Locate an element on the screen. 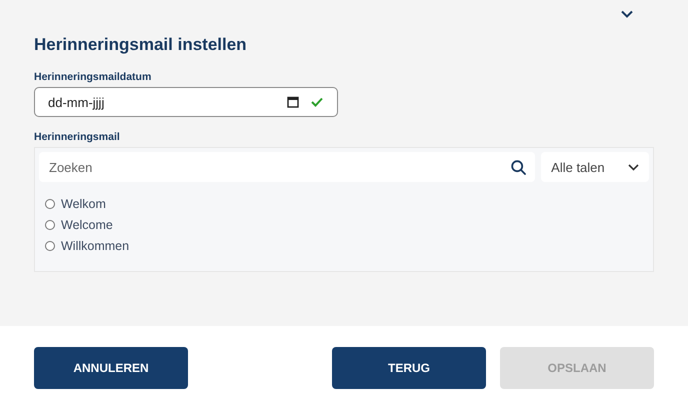 This screenshot has height=407, width=688. date-field: dd-mm-jjjj is located at coordinates (186, 102).